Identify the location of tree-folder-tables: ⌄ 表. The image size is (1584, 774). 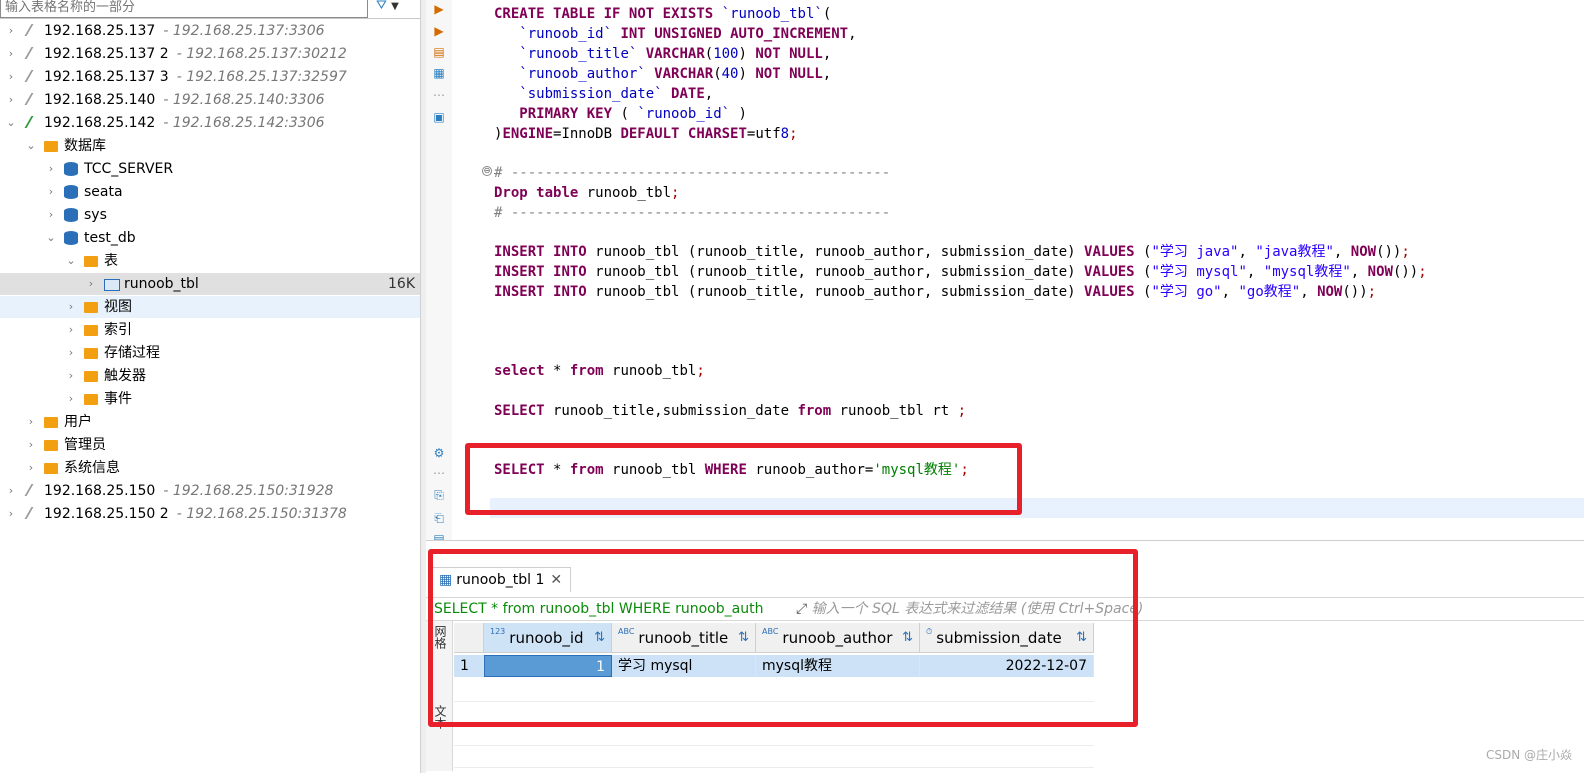
(210, 261).